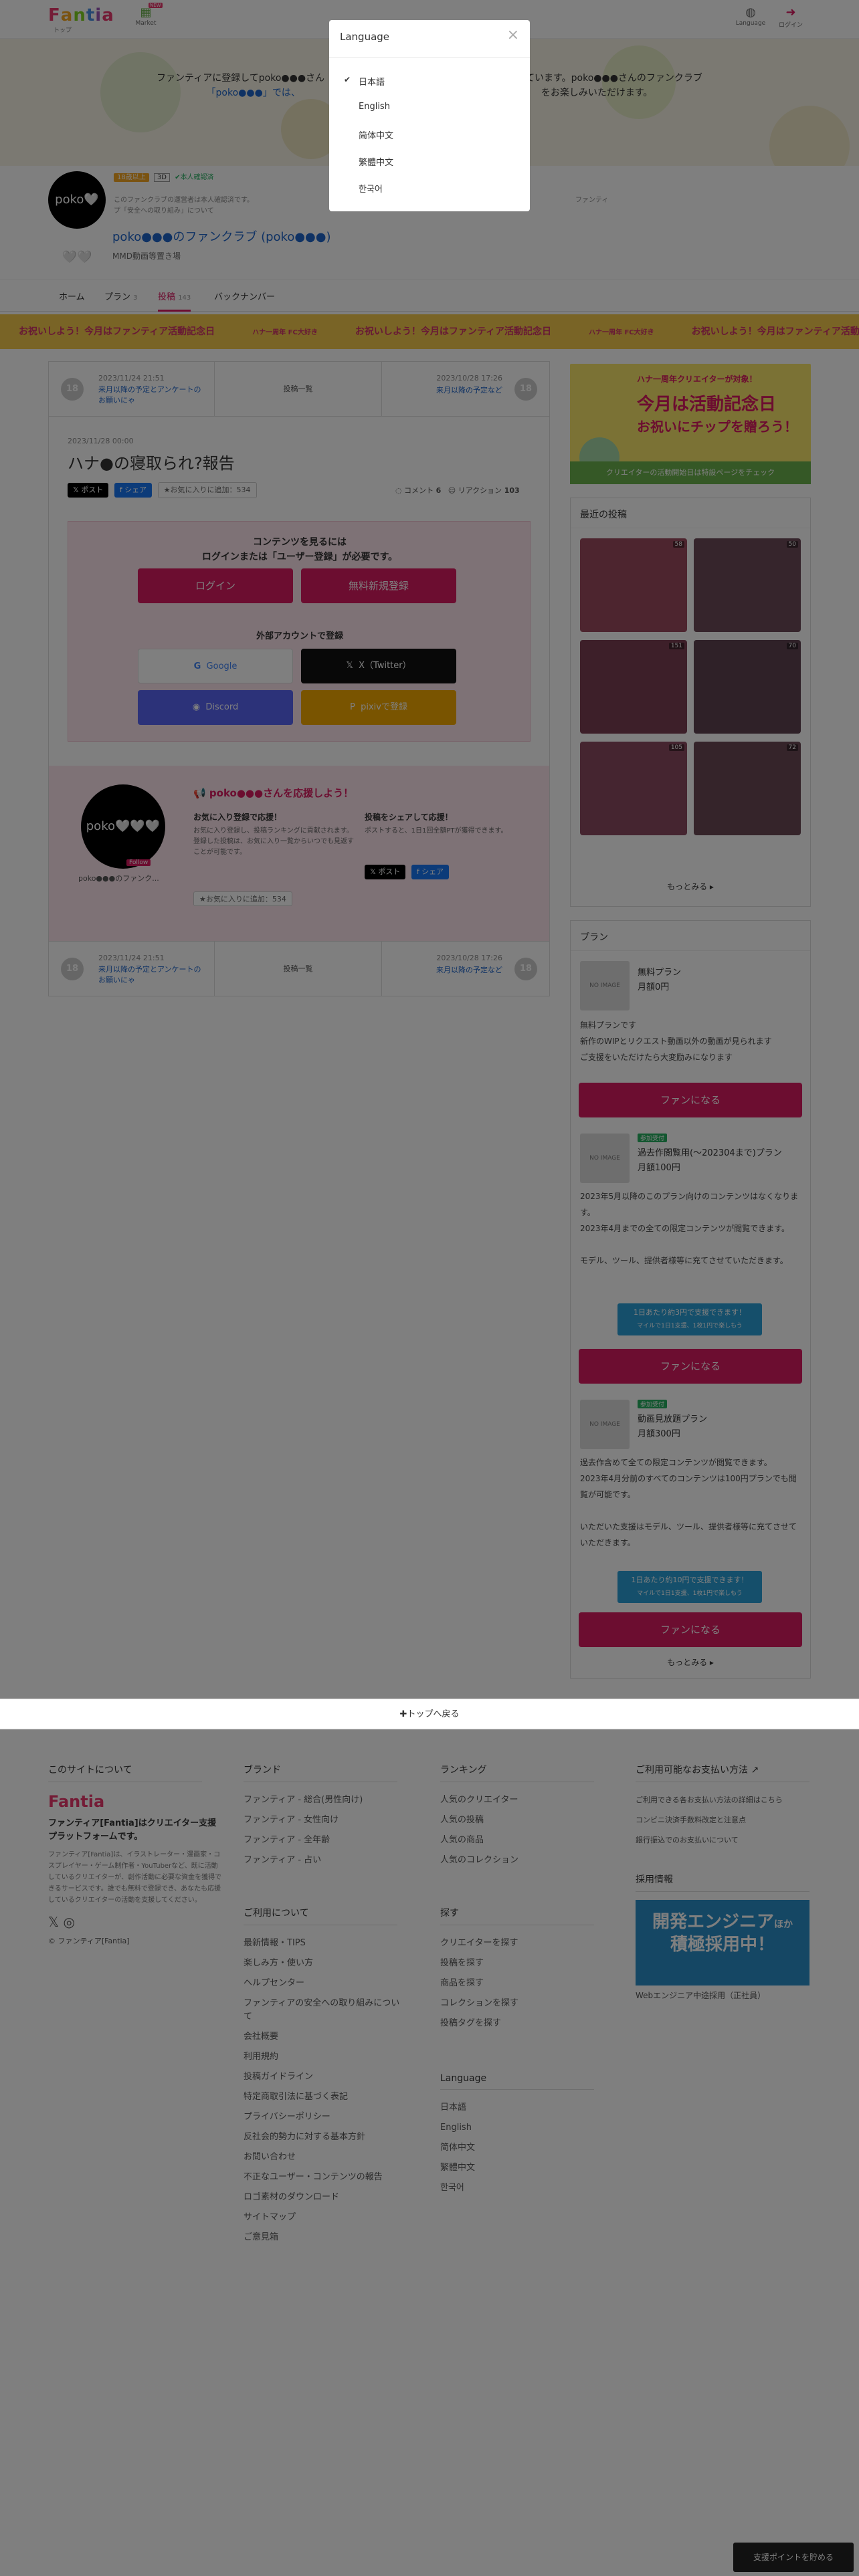  I want to click on back-to-top: ✚トップへ戻る, so click(429, 1714).